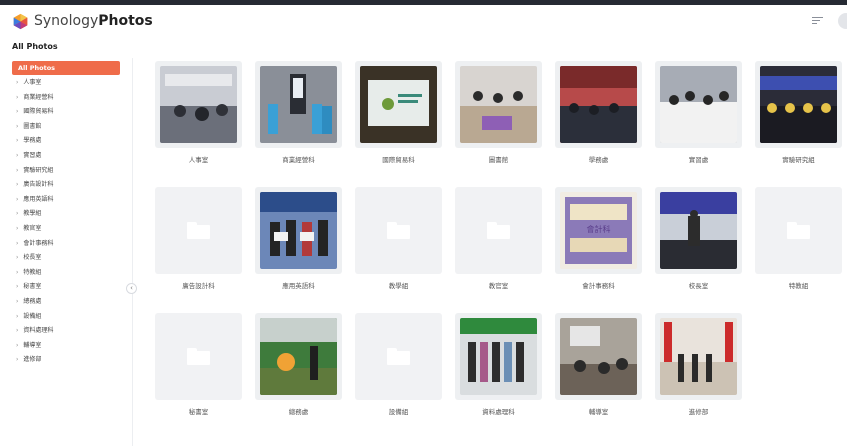 The image size is (847, 446). Describe the element at coordinates (32, 345) in the screenshot. I see `sidebar-item-label: 輔導室` at that location.